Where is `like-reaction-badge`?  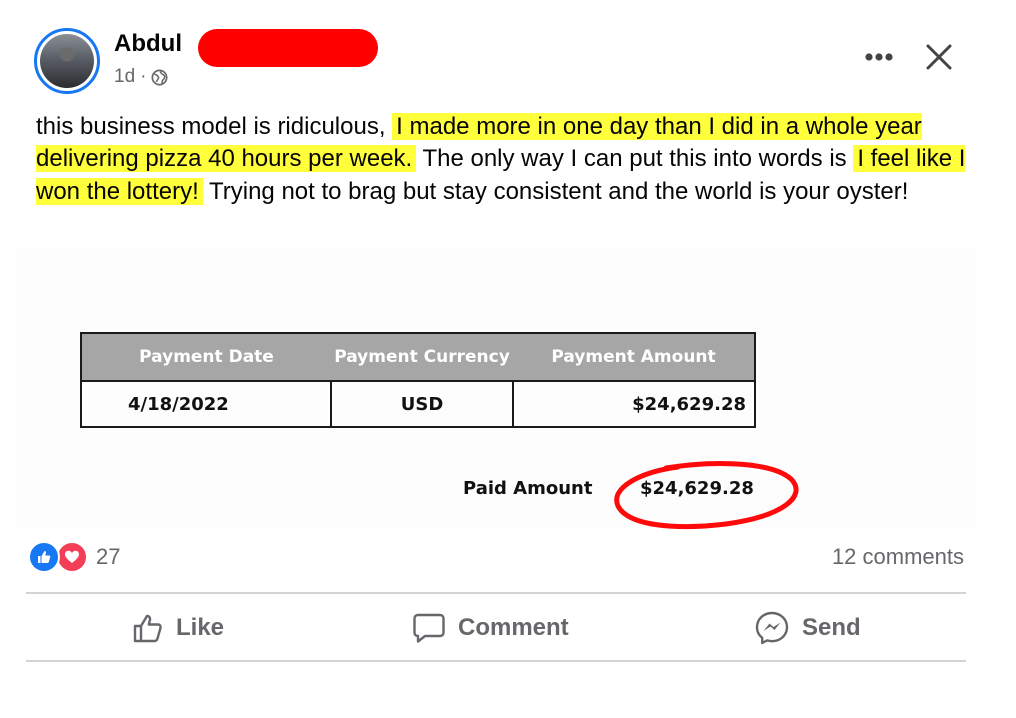
like-reaction-badge is located at coordinates (44, 557).